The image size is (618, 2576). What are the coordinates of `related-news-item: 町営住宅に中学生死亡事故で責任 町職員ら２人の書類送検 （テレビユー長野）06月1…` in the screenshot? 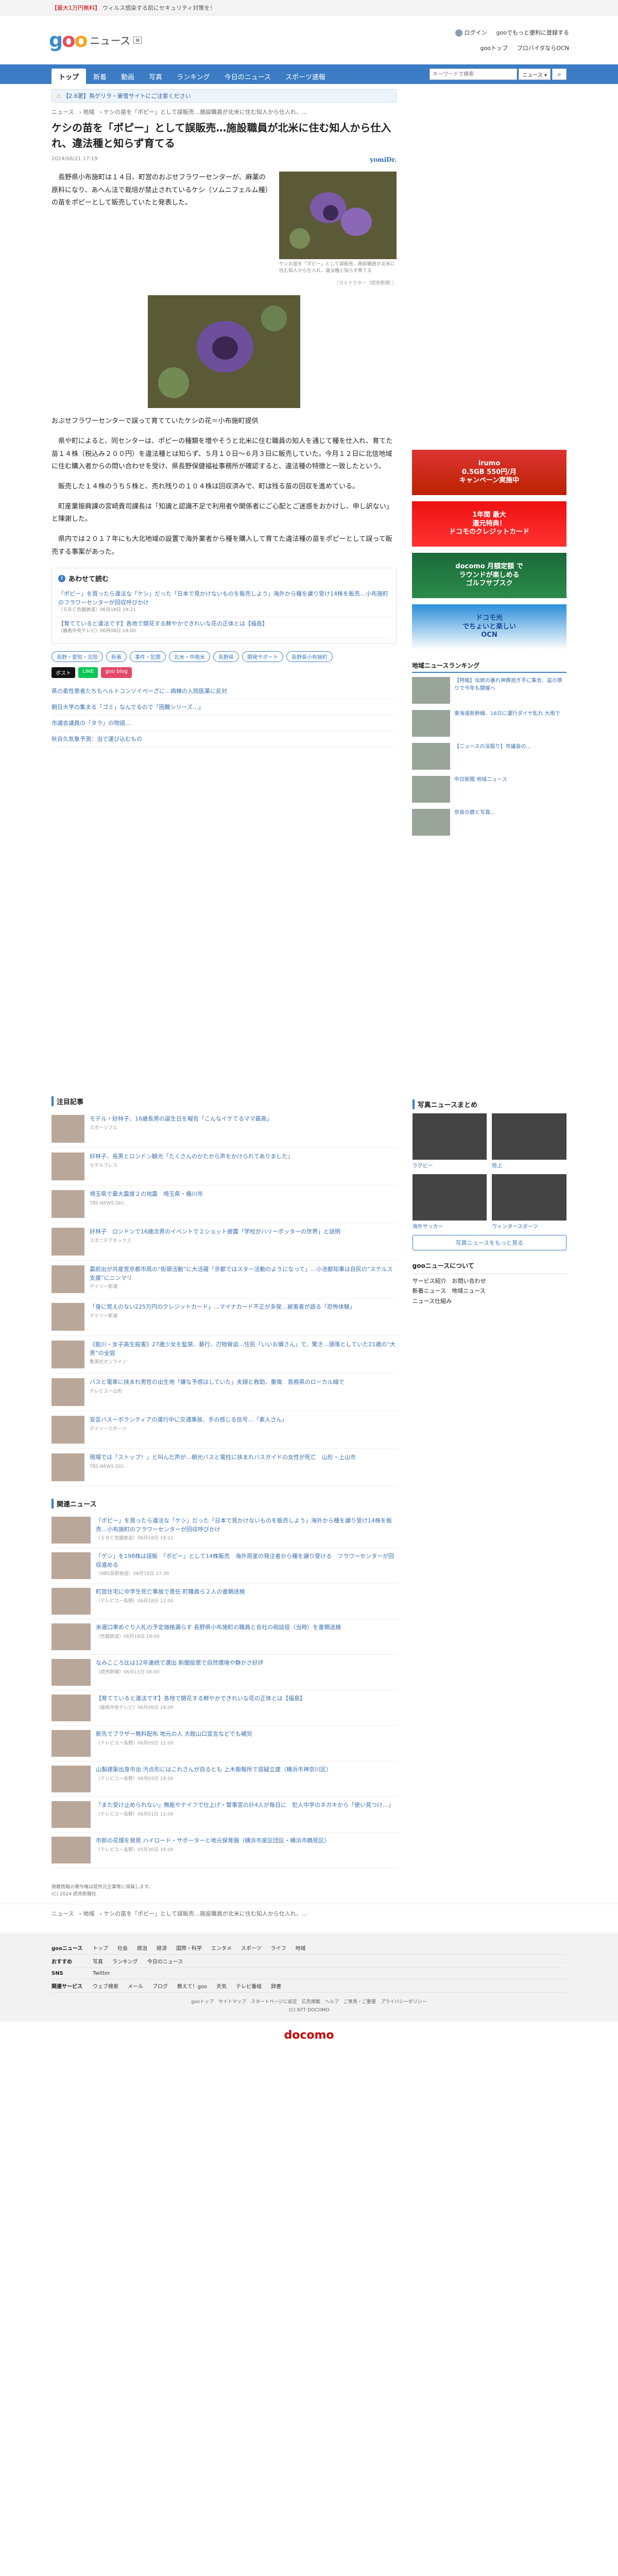 It's located at (225, 1602).